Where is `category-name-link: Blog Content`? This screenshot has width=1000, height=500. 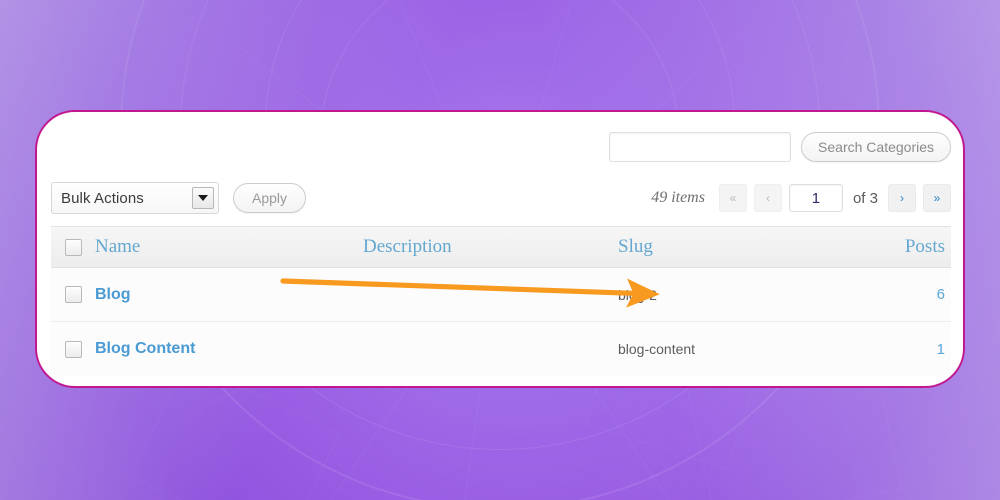 category-name-link: Blog Content is located at coordinates (229, 349).